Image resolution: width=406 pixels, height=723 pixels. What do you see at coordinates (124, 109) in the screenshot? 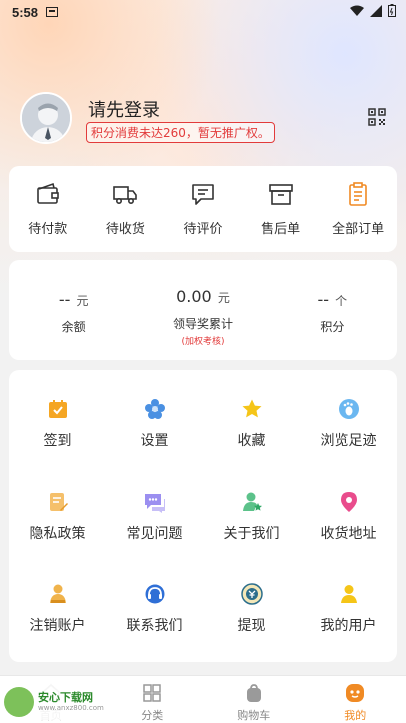
I see `login-prompt: 请先登录` at bounding box center [124, 109].